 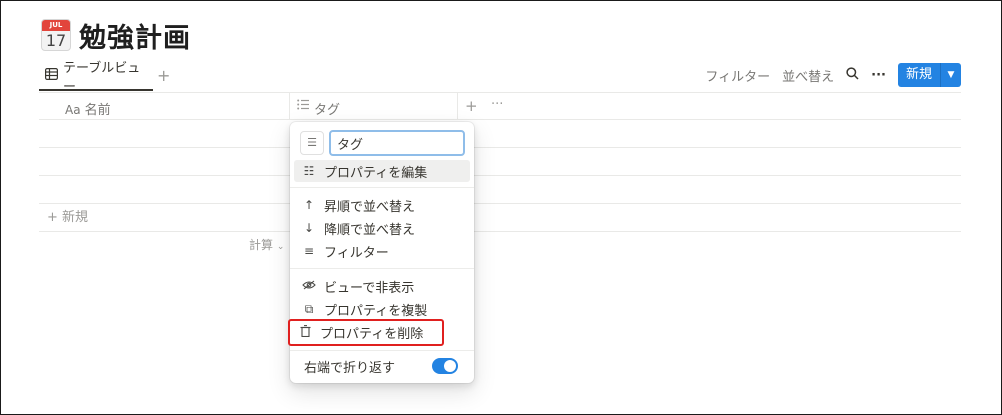 I want to click on calculate-button: 計算 ⌄, so click(x=266, y=244).